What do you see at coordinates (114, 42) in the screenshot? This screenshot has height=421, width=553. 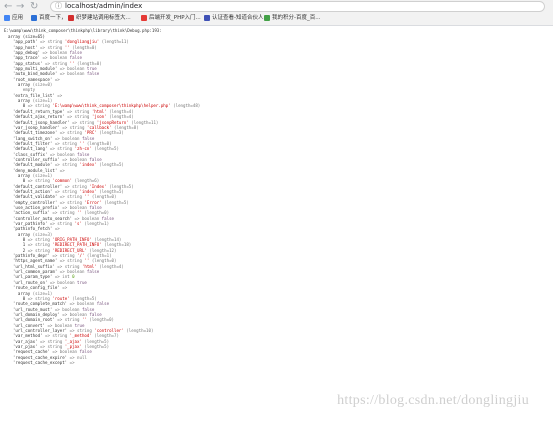 I see `dump-token: (length=11)` at bounding box center [114, 42].